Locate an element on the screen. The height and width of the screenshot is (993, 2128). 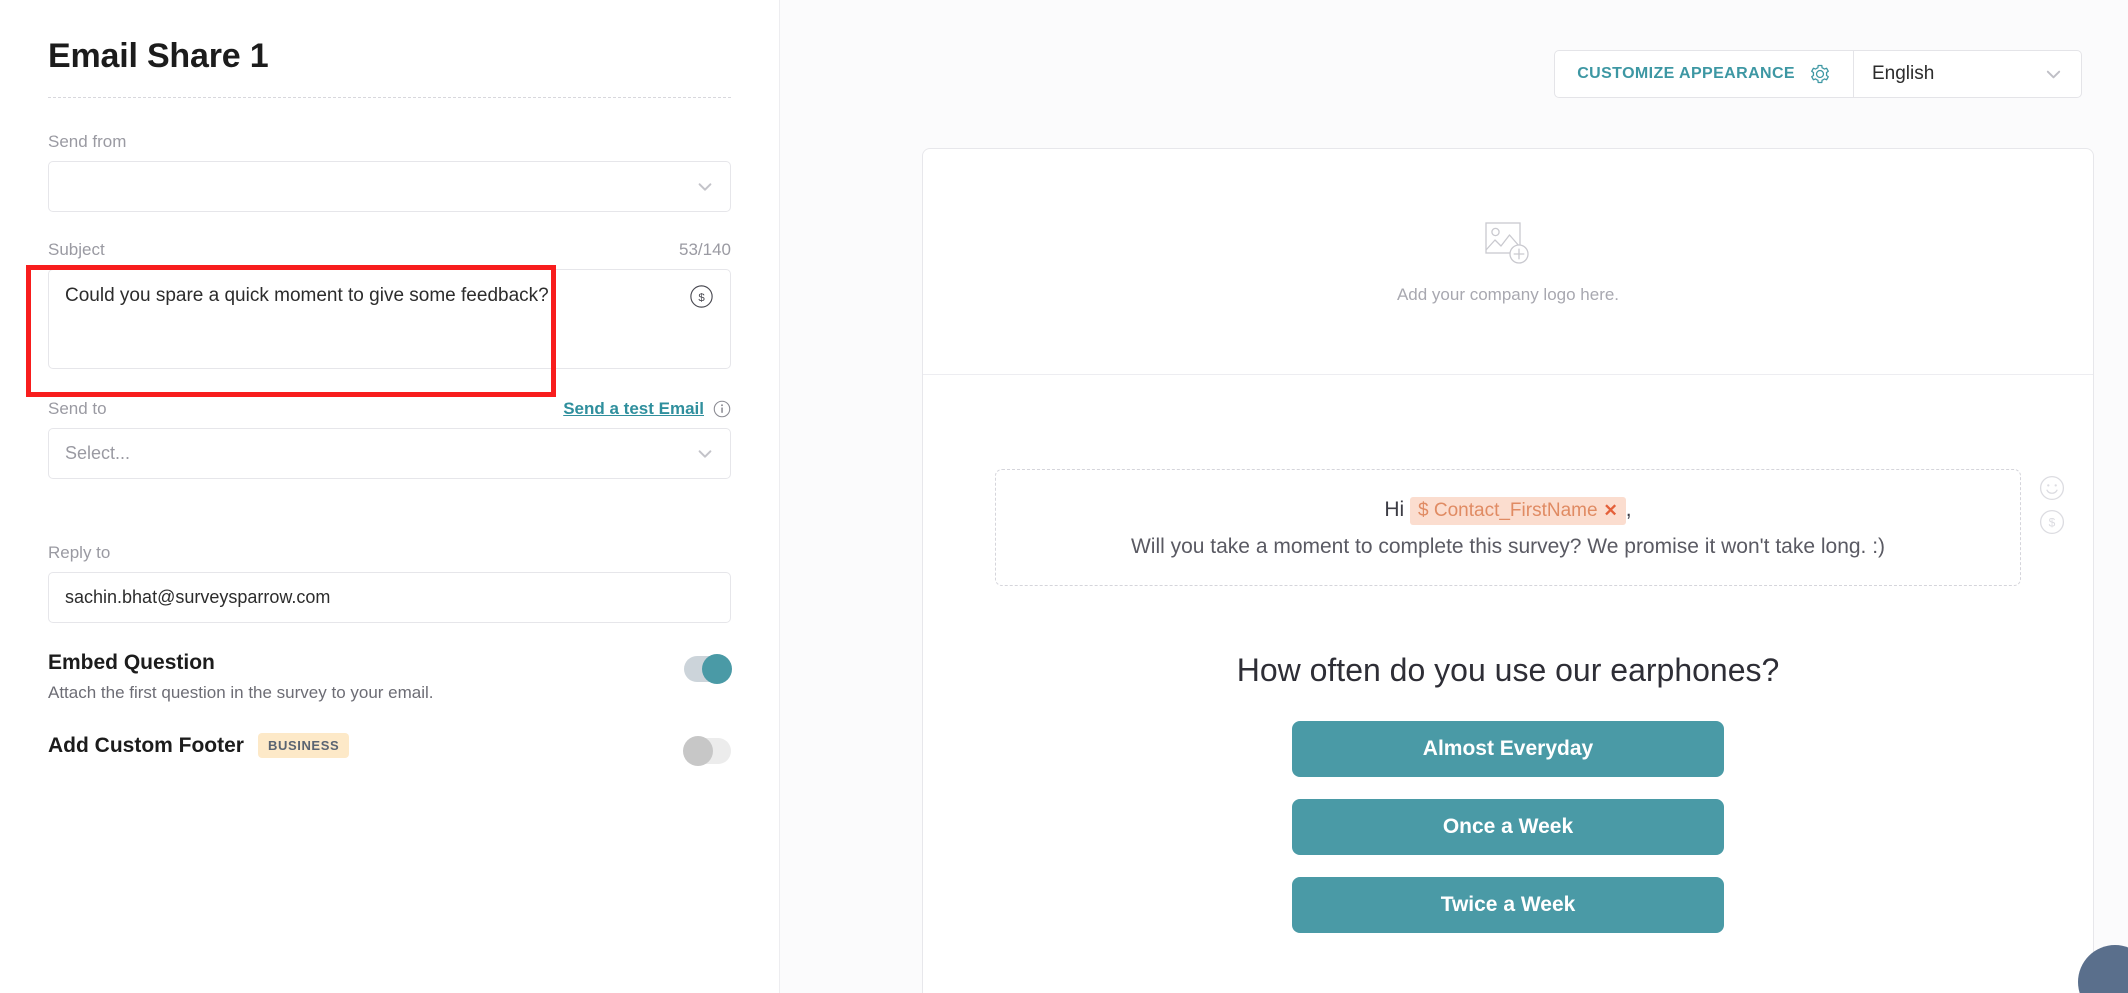
custom-footer-title-wrap: Add Custom Footer BUSINESS is located at coordinates (199, 746).